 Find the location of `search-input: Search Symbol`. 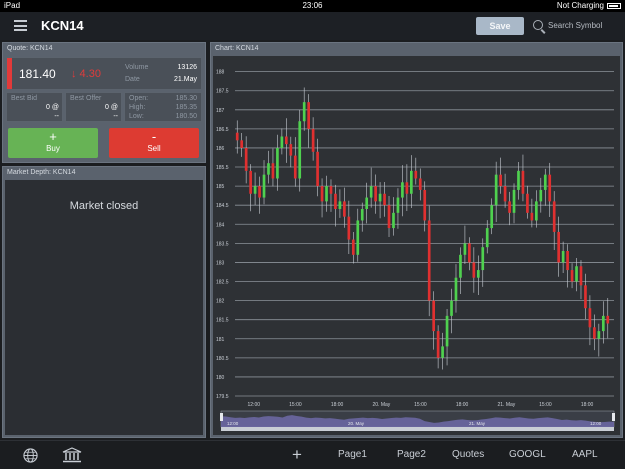

search-input: Search Symbol is located at coordinates (576, 26).